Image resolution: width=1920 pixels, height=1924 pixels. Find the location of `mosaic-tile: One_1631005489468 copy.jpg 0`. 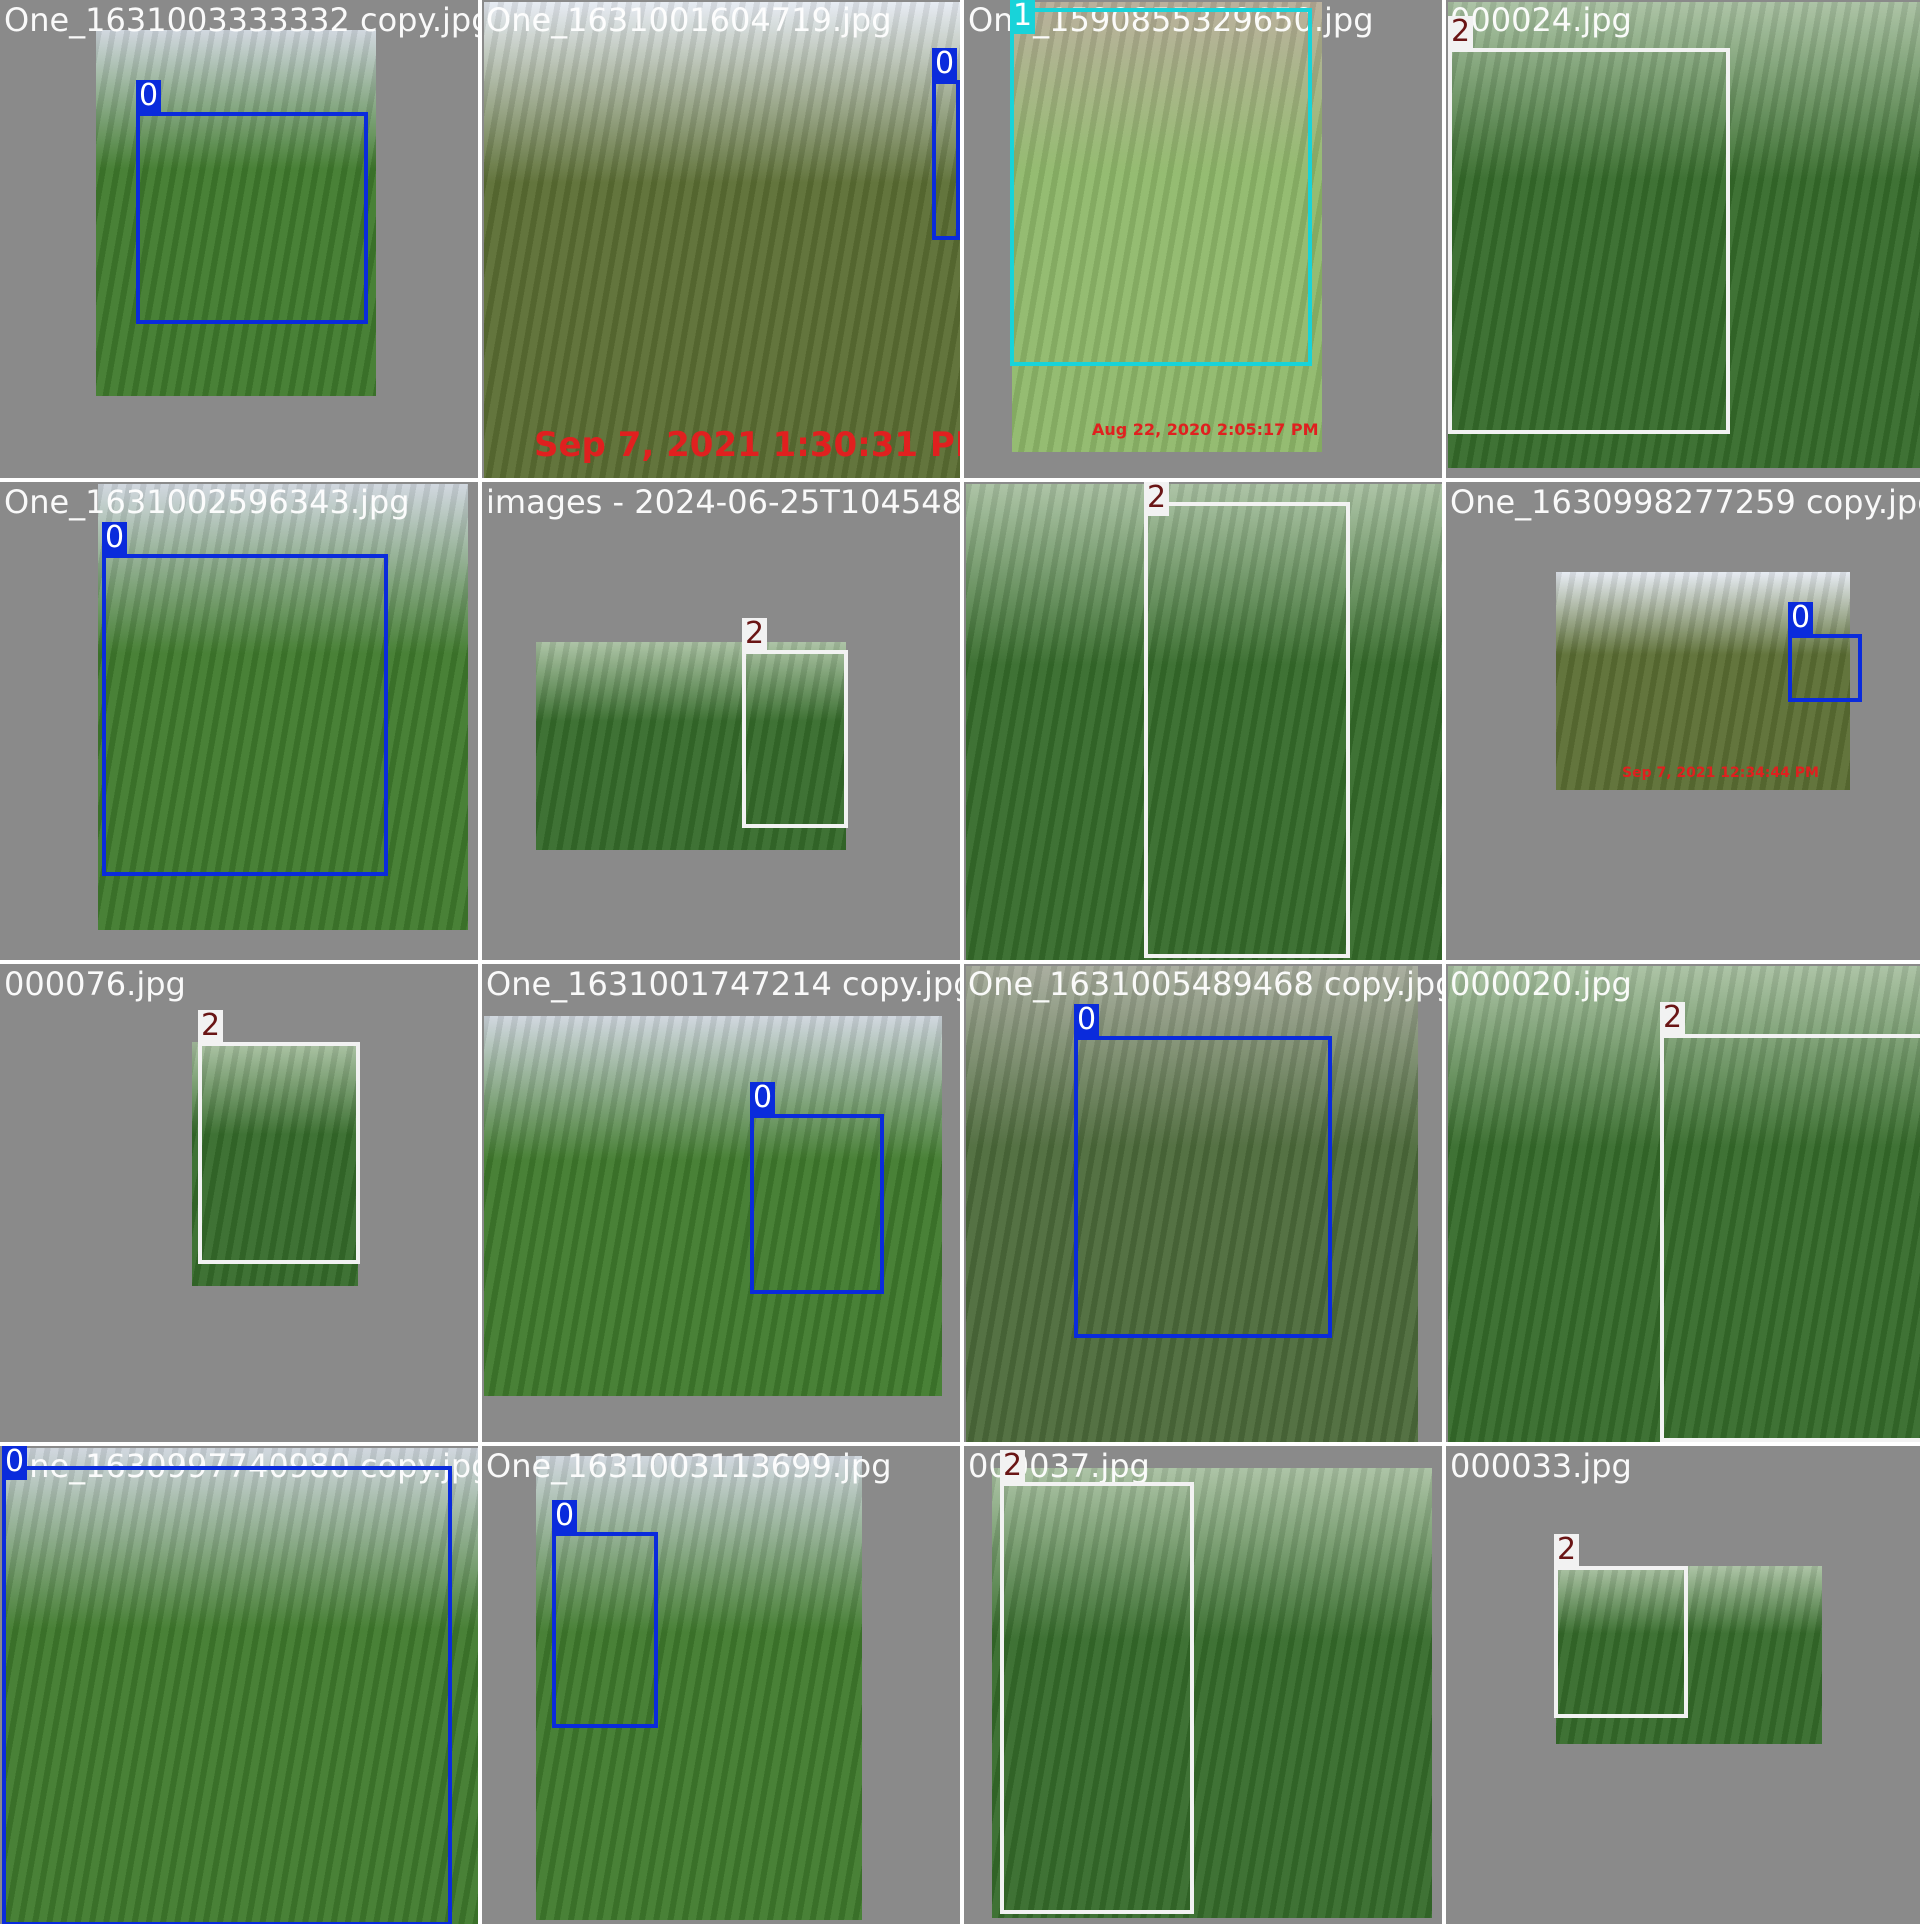

mosaic-tile: One_1631005489468 copy.jpg 0 is located at coordinates (1203, 1203).